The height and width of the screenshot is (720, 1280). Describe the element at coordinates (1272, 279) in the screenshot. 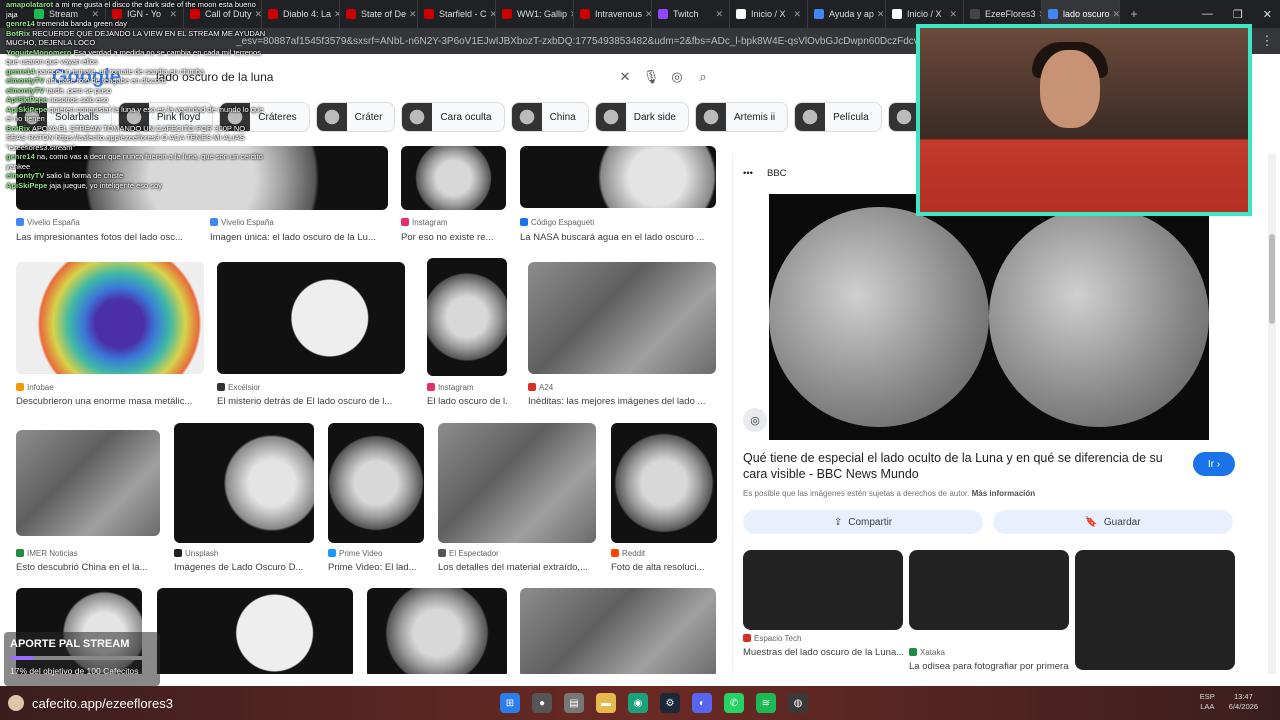

I see `scrollbar-thumb` at that location.